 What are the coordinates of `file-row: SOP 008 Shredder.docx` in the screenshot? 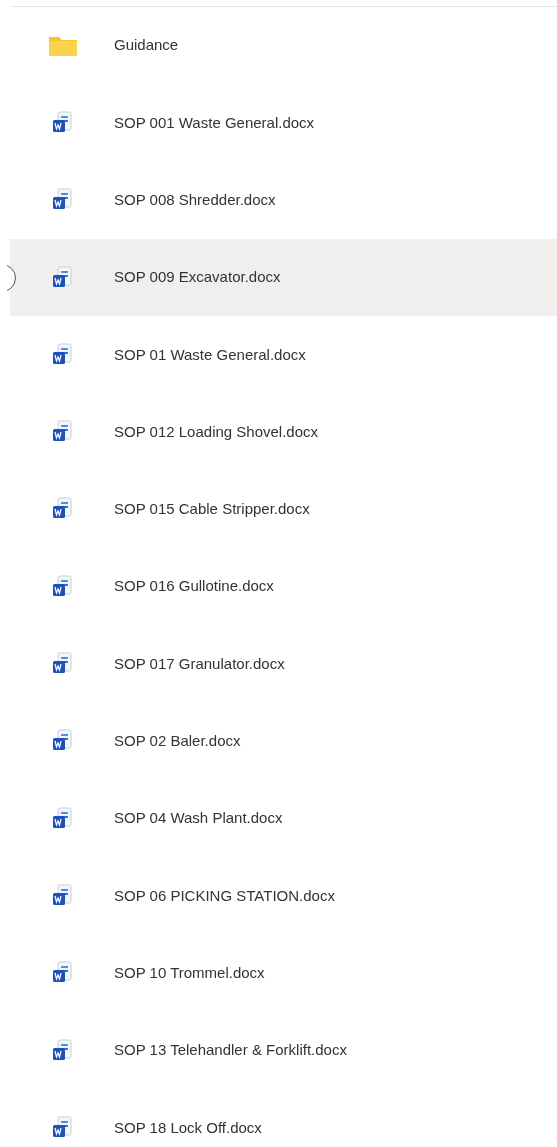 It's located at (283, 200).